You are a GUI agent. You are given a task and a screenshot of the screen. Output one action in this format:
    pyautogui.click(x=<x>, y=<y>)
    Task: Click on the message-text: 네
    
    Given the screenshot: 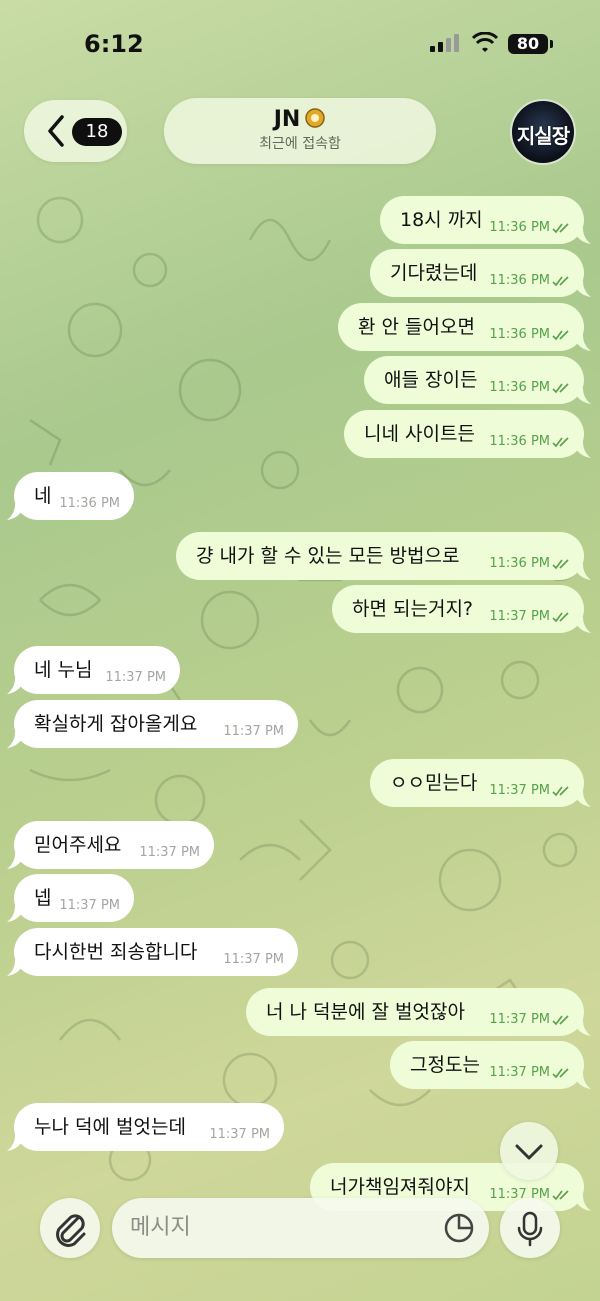 What is the action you would take?
    pyautogui.click(x=43, y=496)
    